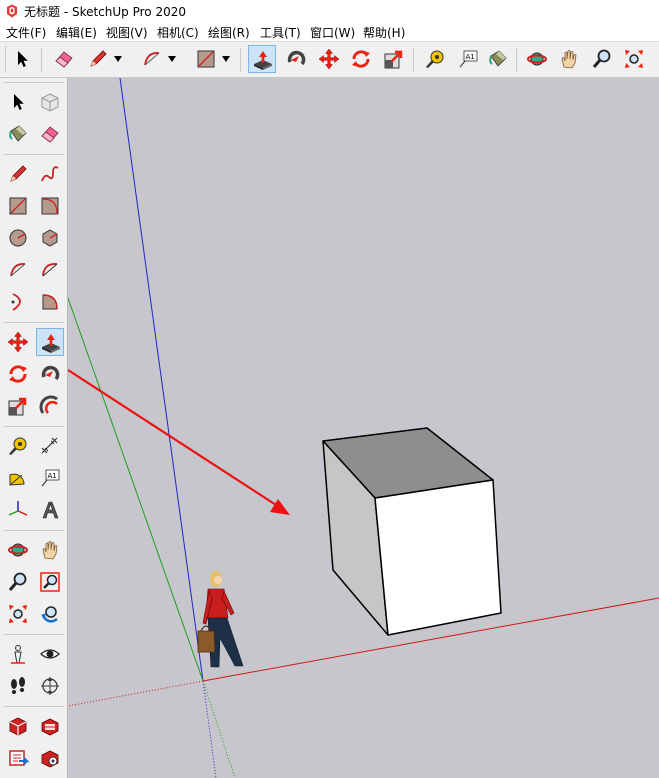 The width and height of the screenshot is (659, 778). I want to click on menu-camera: 相机(C), so click(178, 32).